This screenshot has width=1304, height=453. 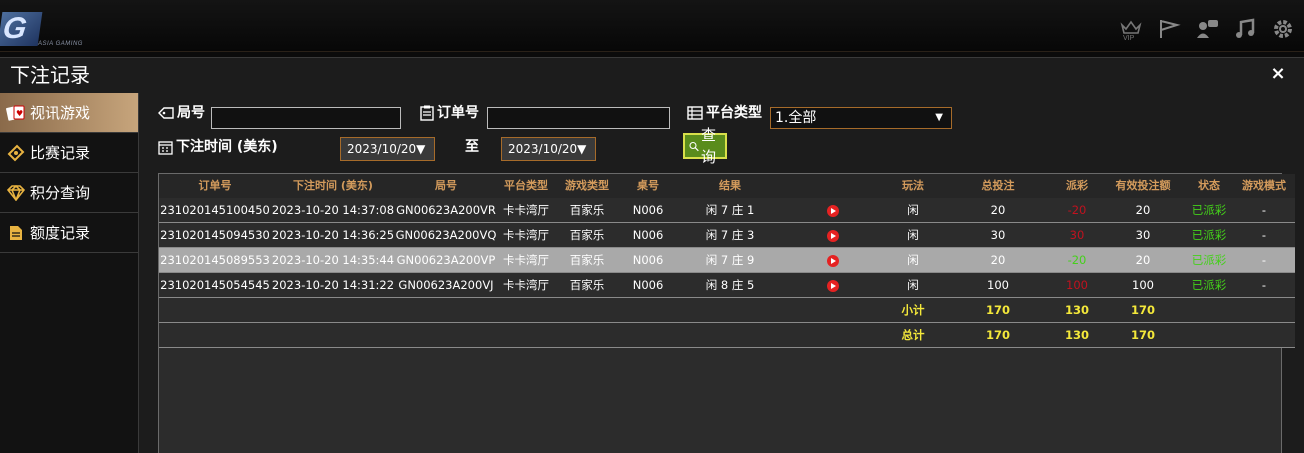 I want to click on time-label: 下注时间 (美东), so click(x=218, y=147).